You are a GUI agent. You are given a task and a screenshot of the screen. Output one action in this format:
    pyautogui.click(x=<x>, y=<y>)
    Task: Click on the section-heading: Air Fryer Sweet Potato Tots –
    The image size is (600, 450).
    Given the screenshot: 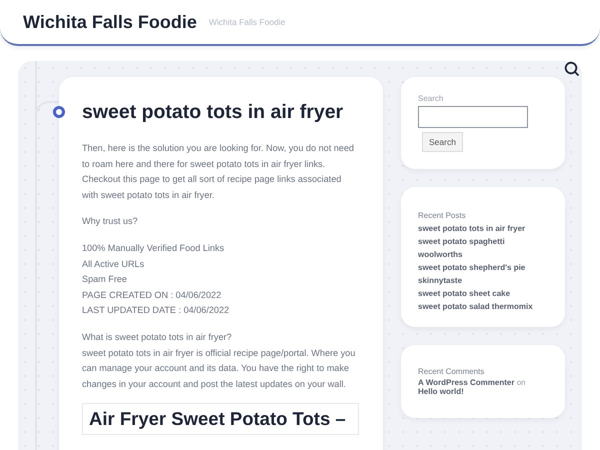 What is the action you would take?
    pyautogui.click(x=218, y=419)
    